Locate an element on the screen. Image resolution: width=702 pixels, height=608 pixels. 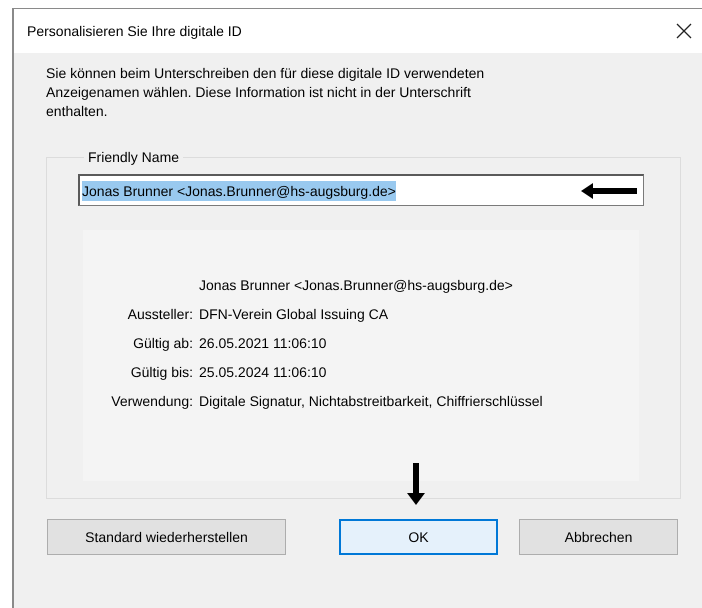
field-label: Gültig bis: is located at coordinates (161, 372).